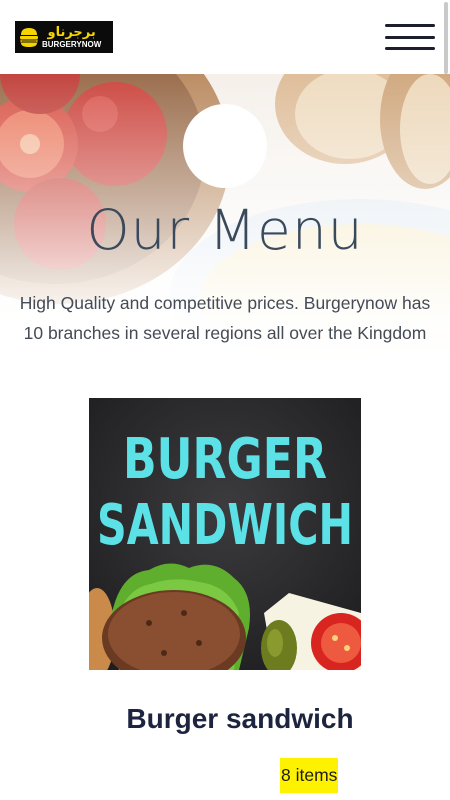  I want to click on logo-arabic-text: برجرناو, so click(71, 32).